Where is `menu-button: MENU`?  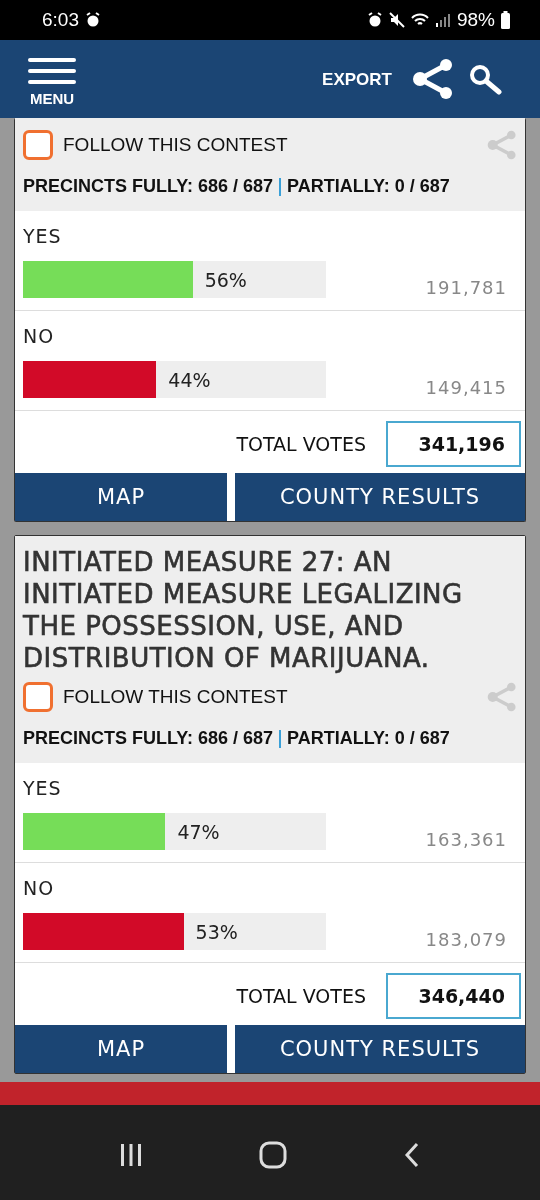
menu-button: MENU is located at coordinates (52, 79).